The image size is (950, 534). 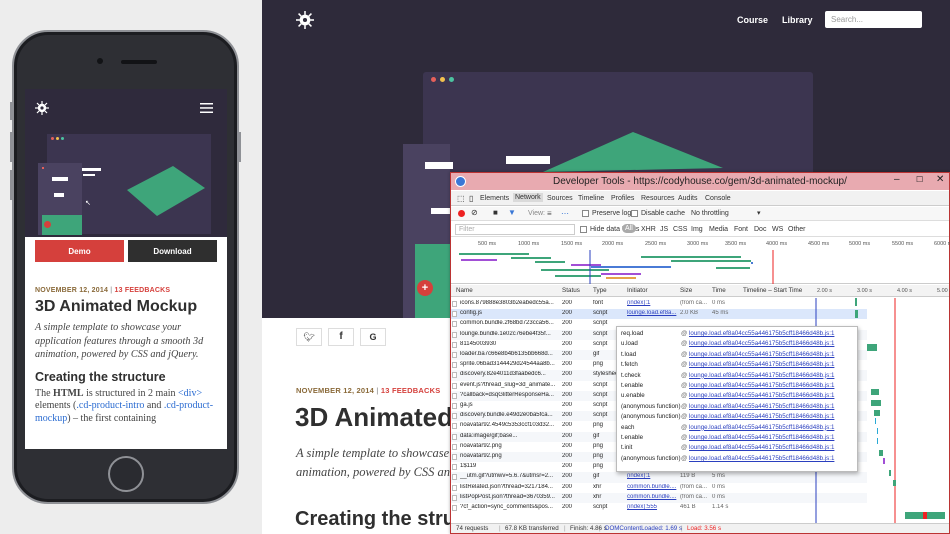 What do you see at coordinates (919, 179) in the screenshot?
I see `maximize-icon: ☐` at bounding box center [919, 179].